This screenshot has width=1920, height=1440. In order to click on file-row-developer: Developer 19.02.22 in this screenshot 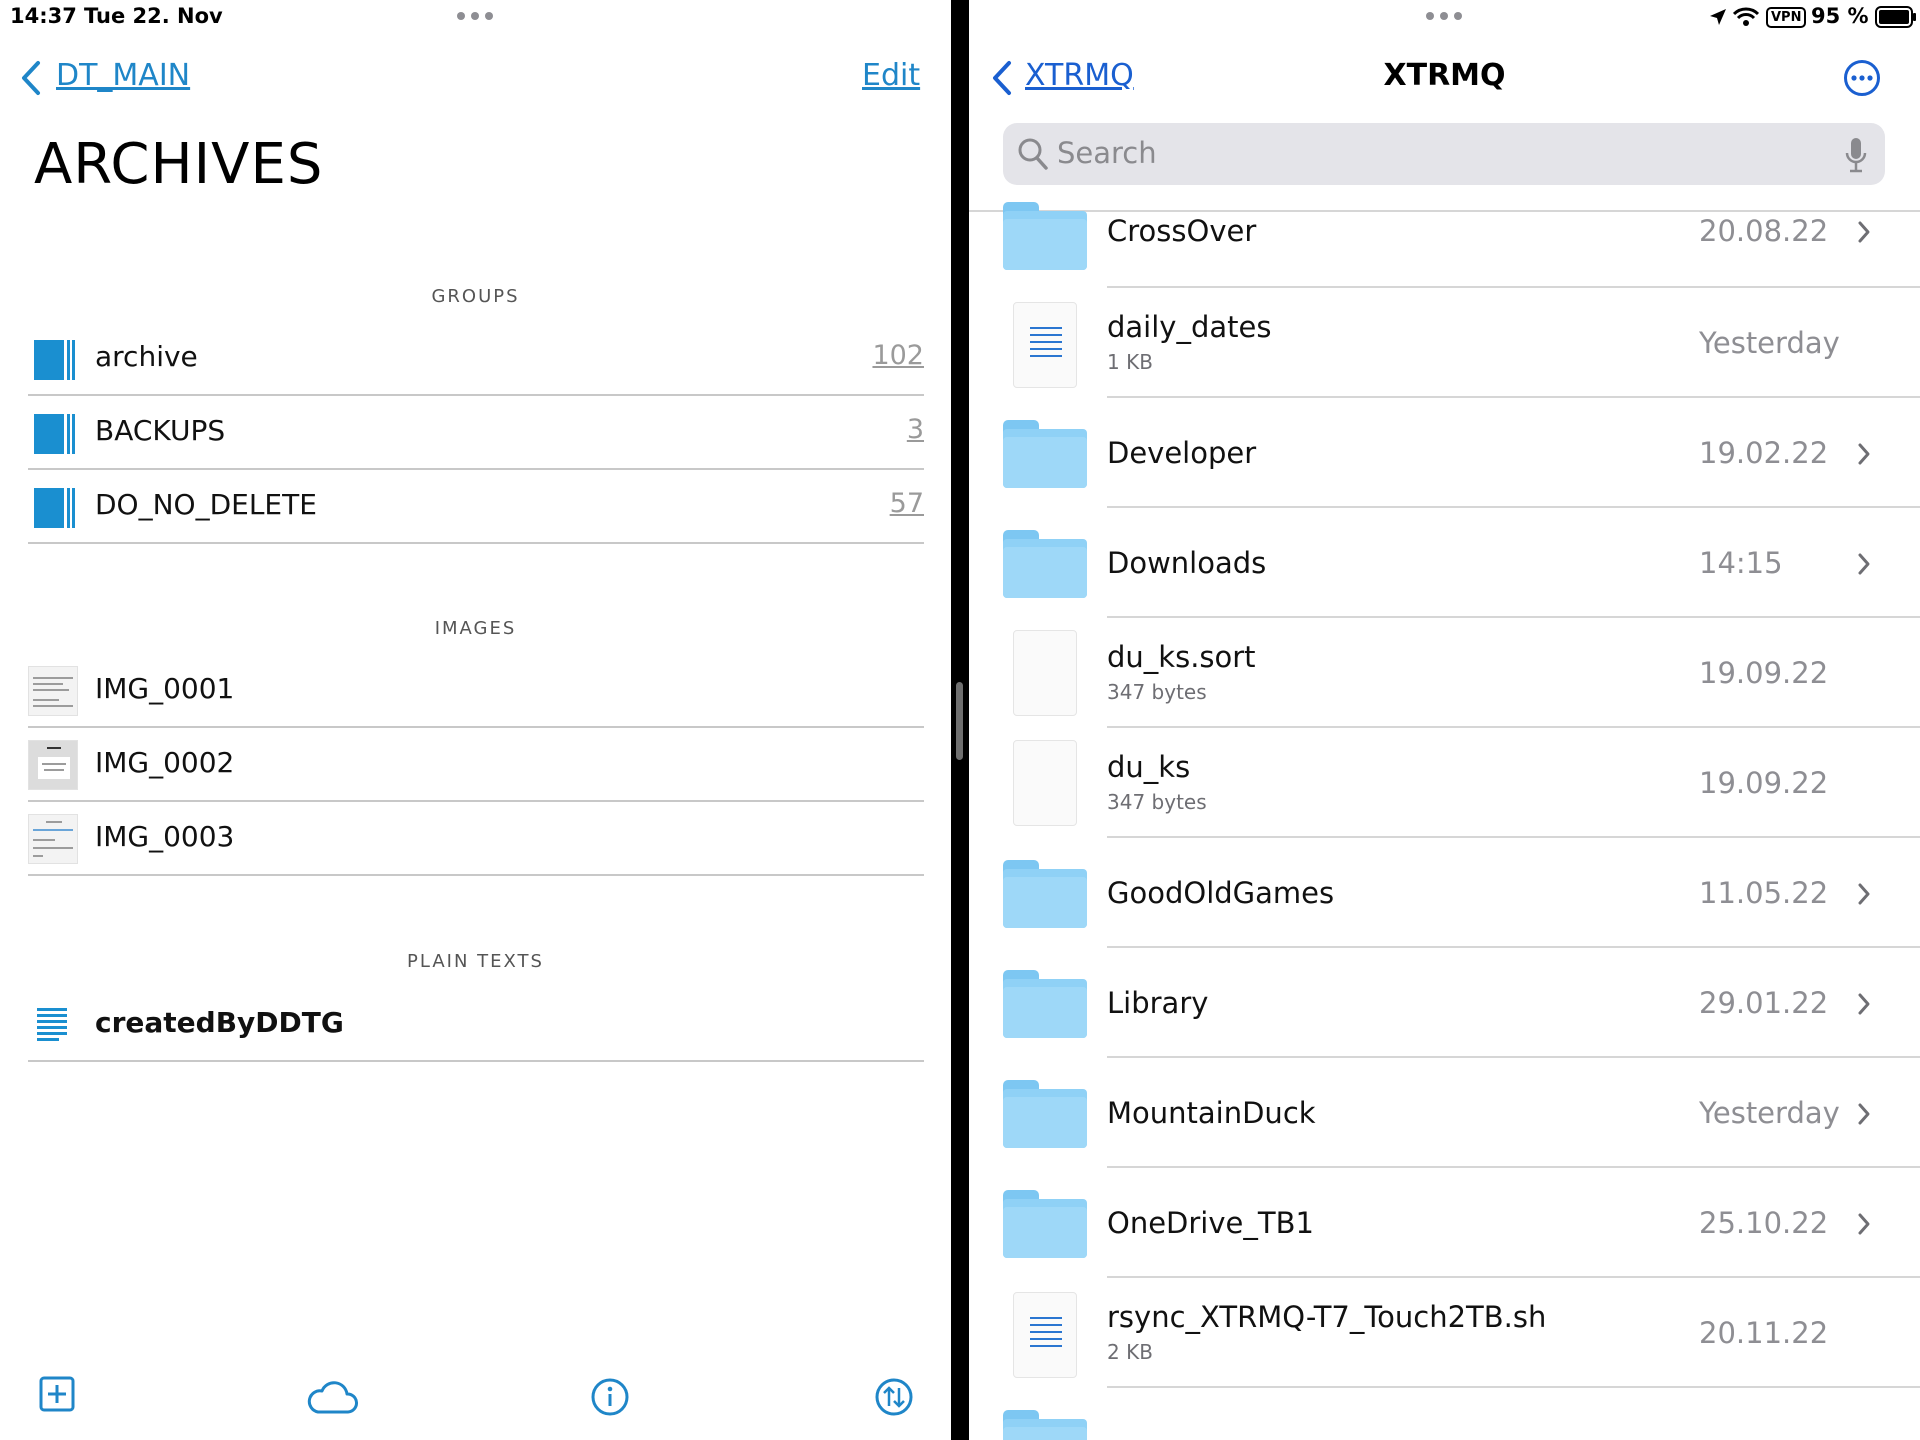, I will do `click(1444, 453)`.